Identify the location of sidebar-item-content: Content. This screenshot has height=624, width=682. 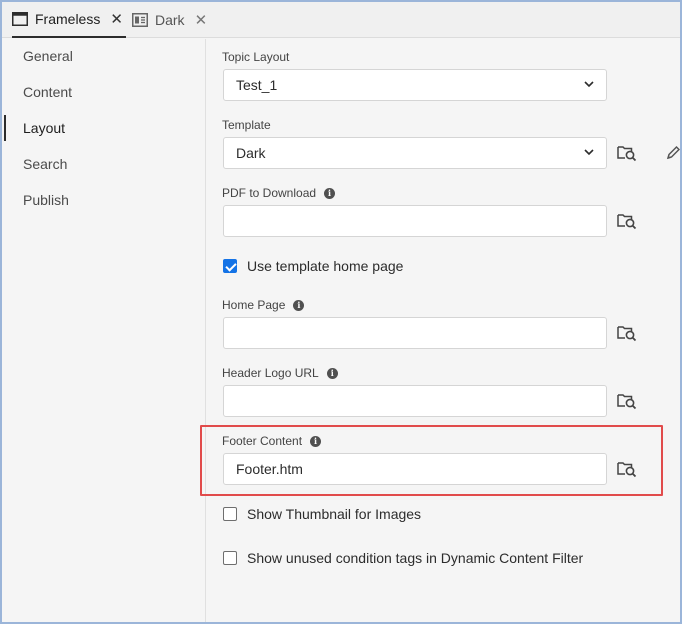
(104, 92).